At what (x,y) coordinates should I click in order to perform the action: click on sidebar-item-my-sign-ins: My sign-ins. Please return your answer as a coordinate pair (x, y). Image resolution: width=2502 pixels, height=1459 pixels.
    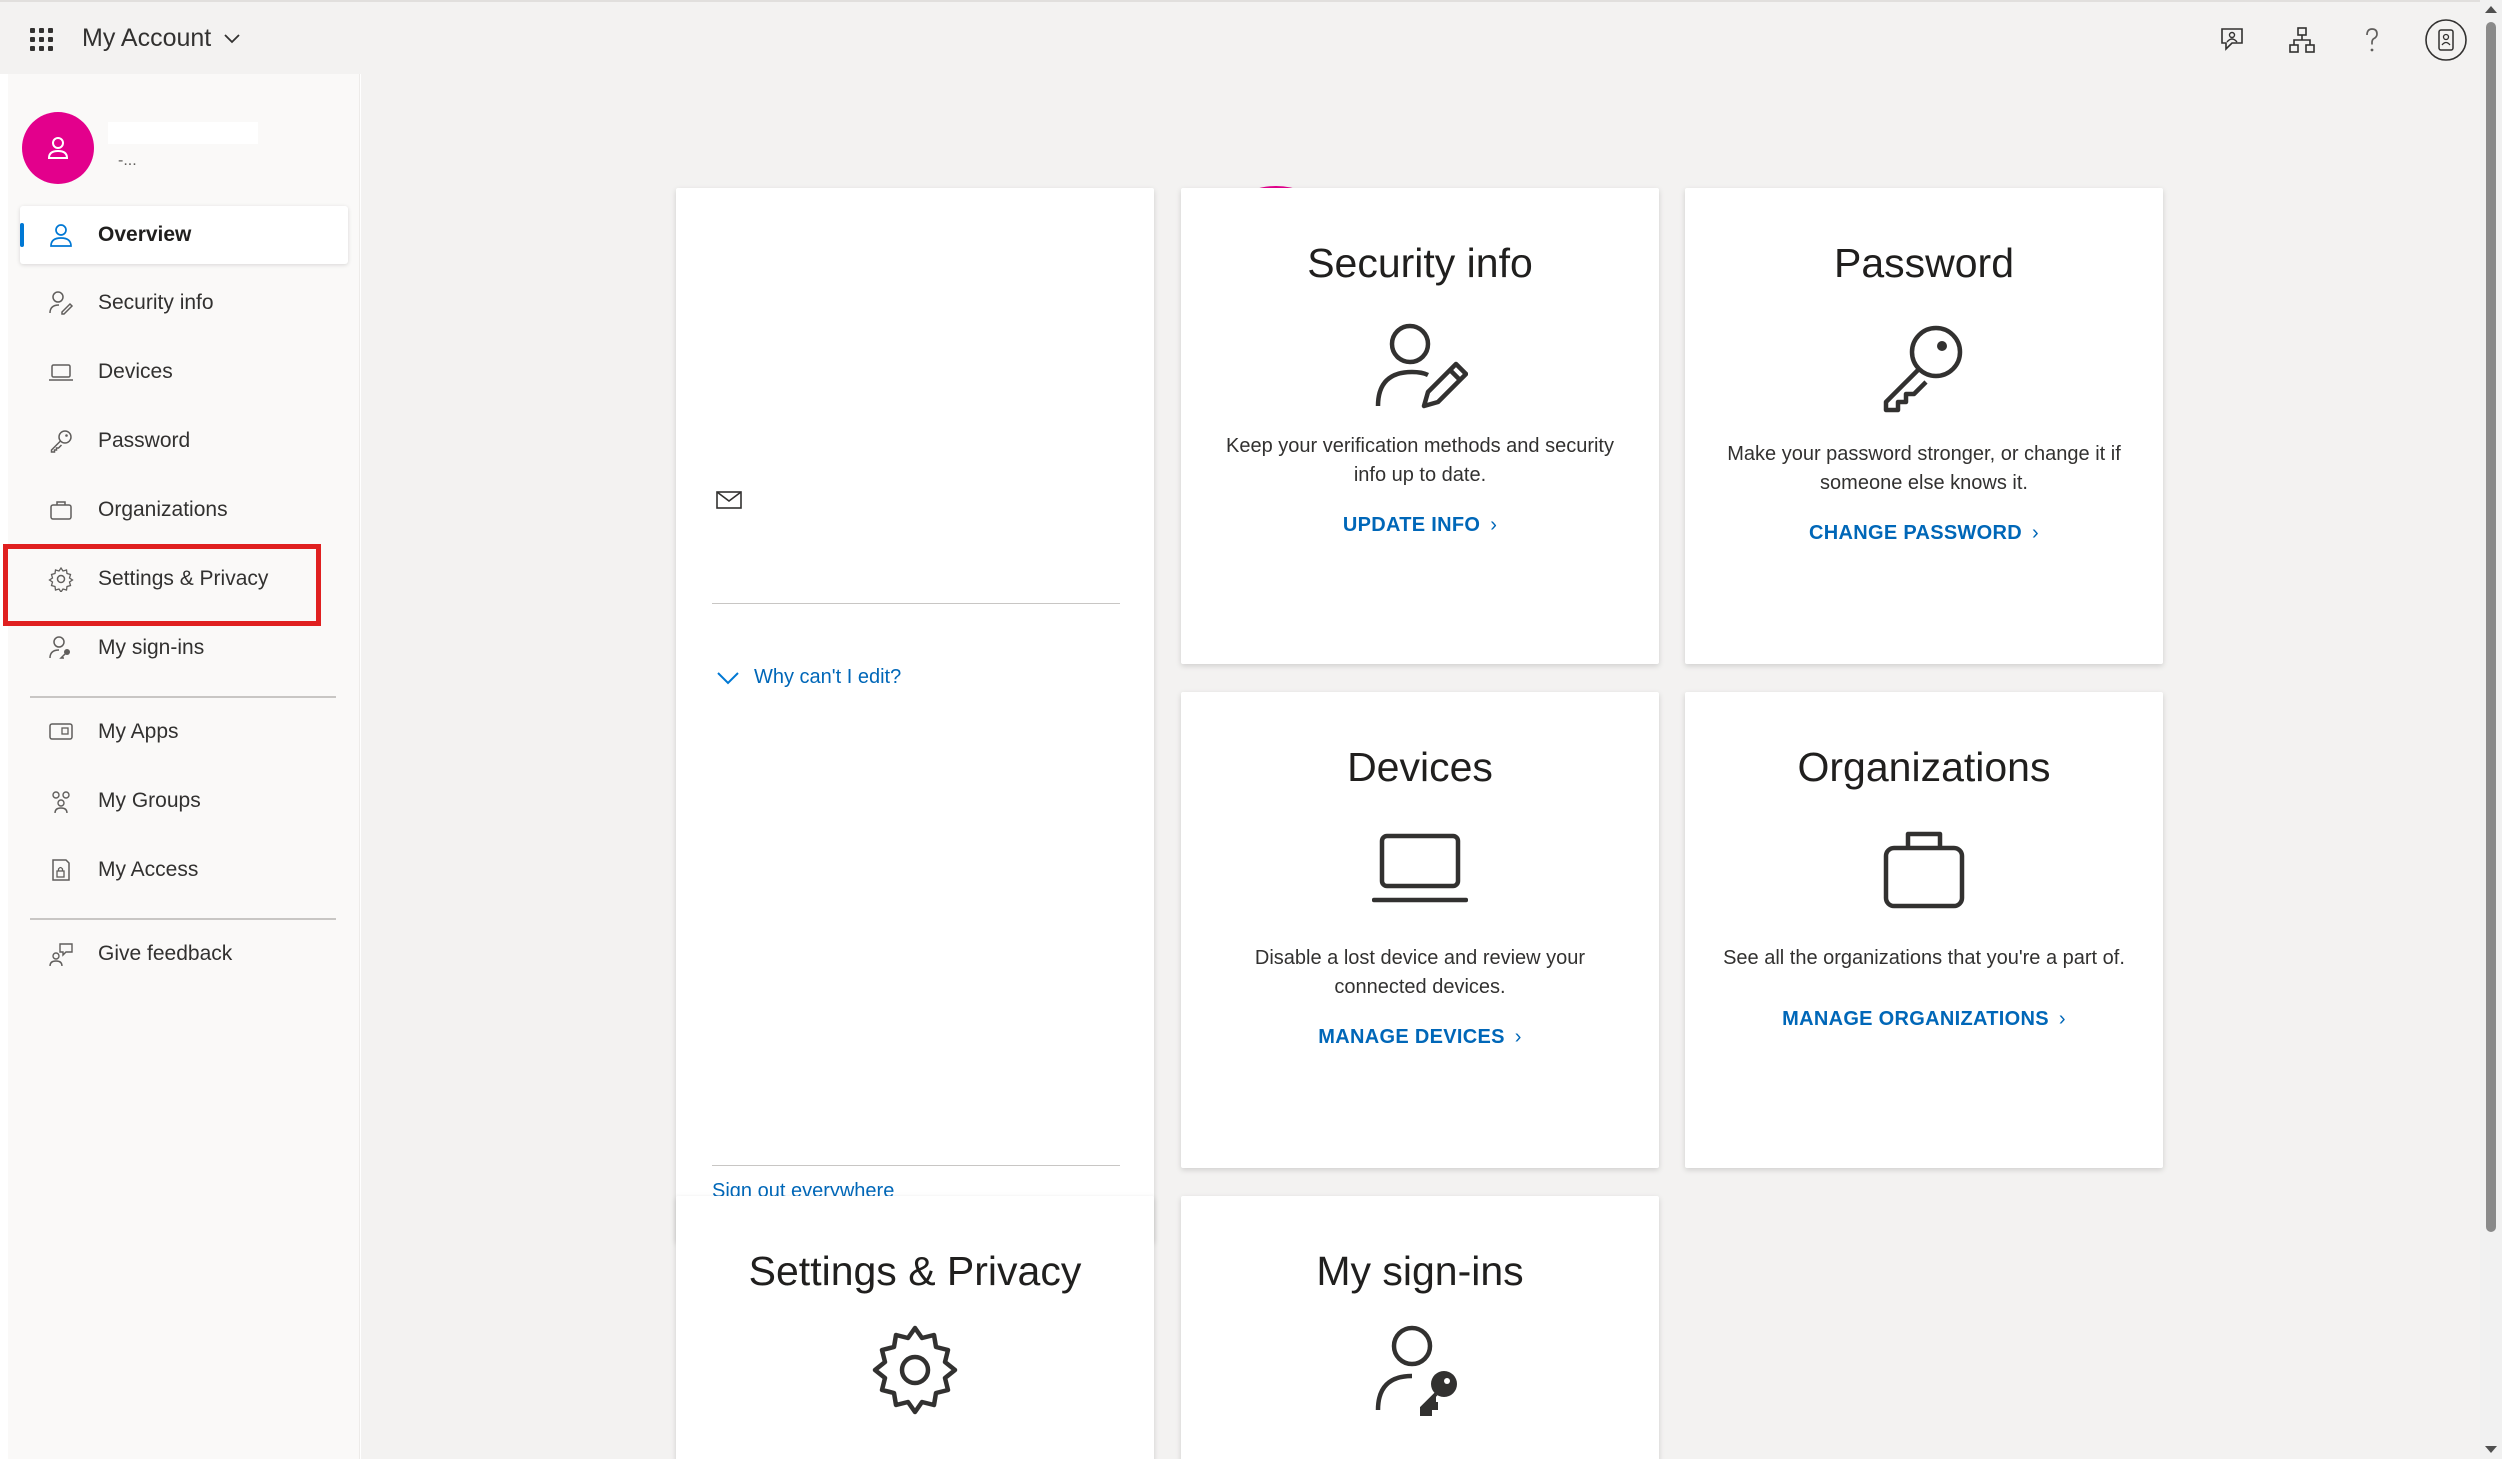
    Looking at the image, I should click on (184, 648).